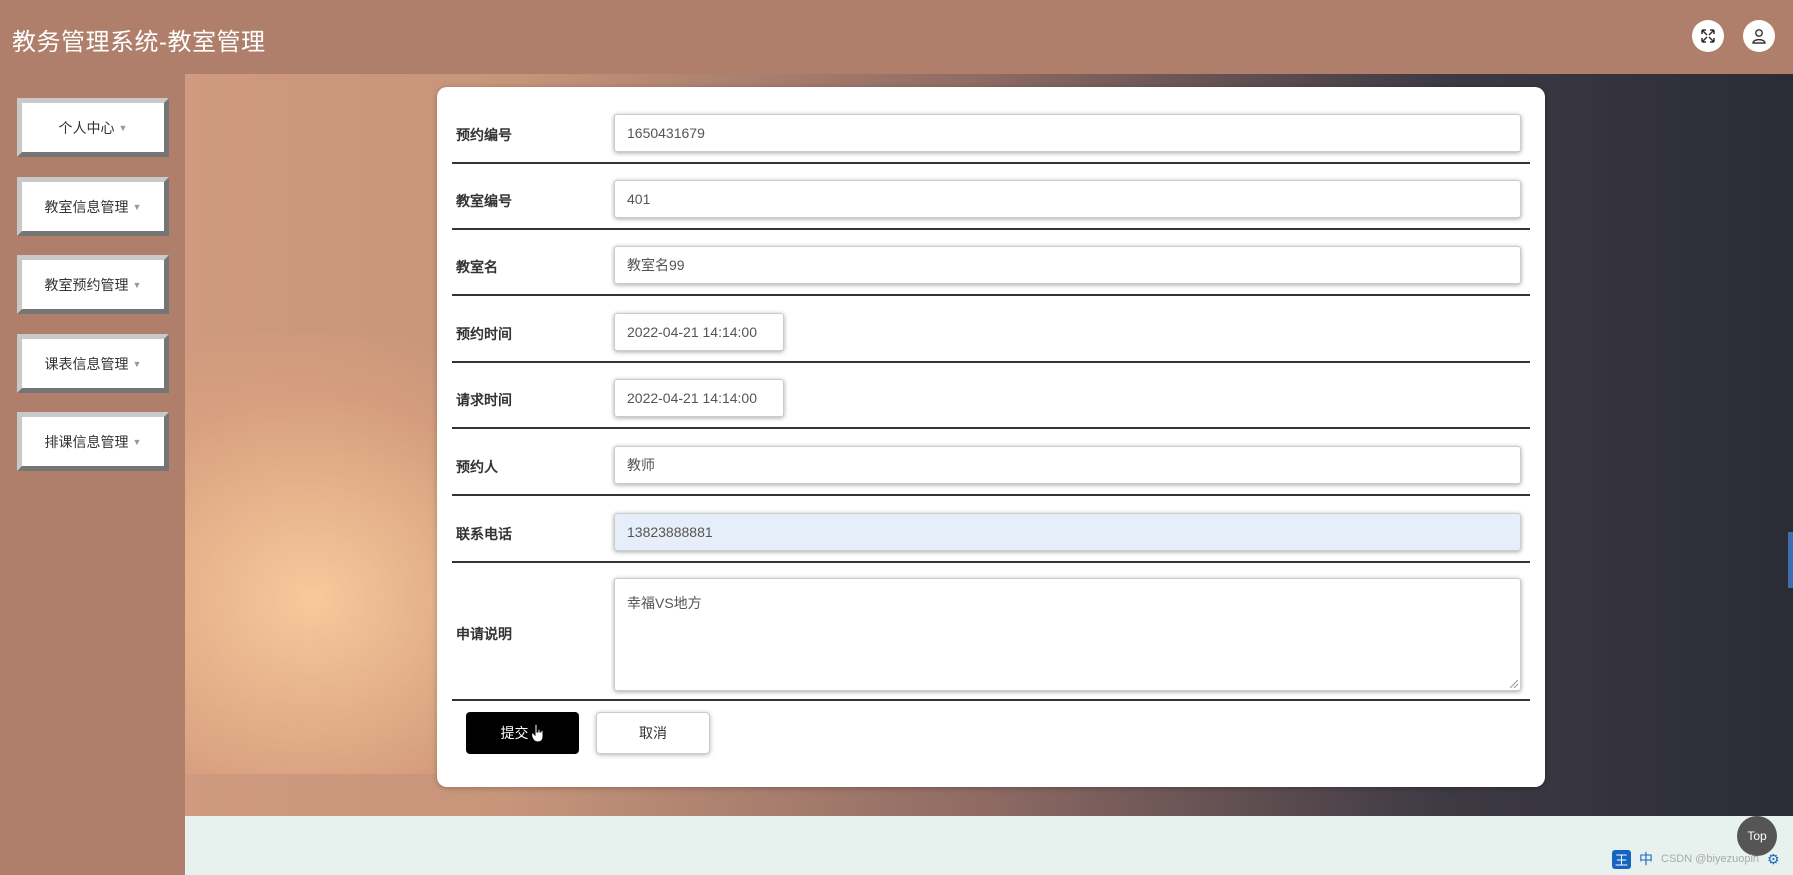 Image resolution: width=1793 pixels, height=875 pixels. Describe the element at coordinates (1514, 684) in the screenshot. I see `resize-handle-icon` at that location.